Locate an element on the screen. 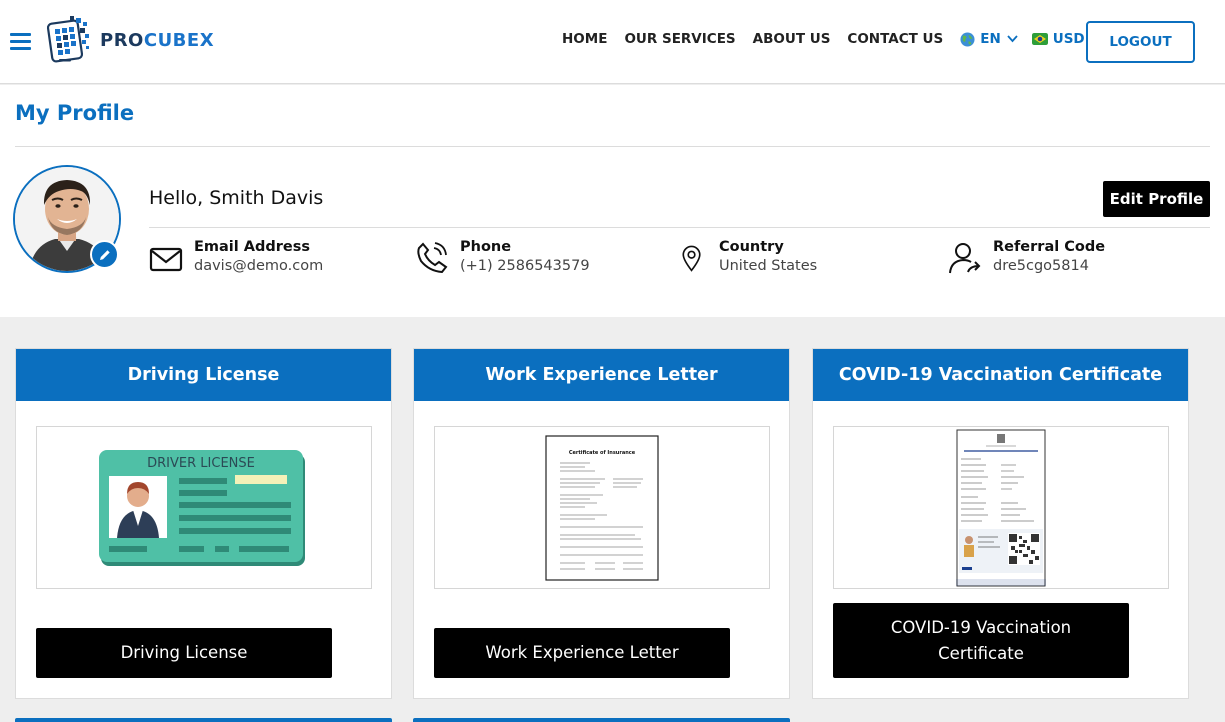 The image size is (1225, 722). work-experience-letter-button: Work Experience Letter is located at coordinates (582, 653).